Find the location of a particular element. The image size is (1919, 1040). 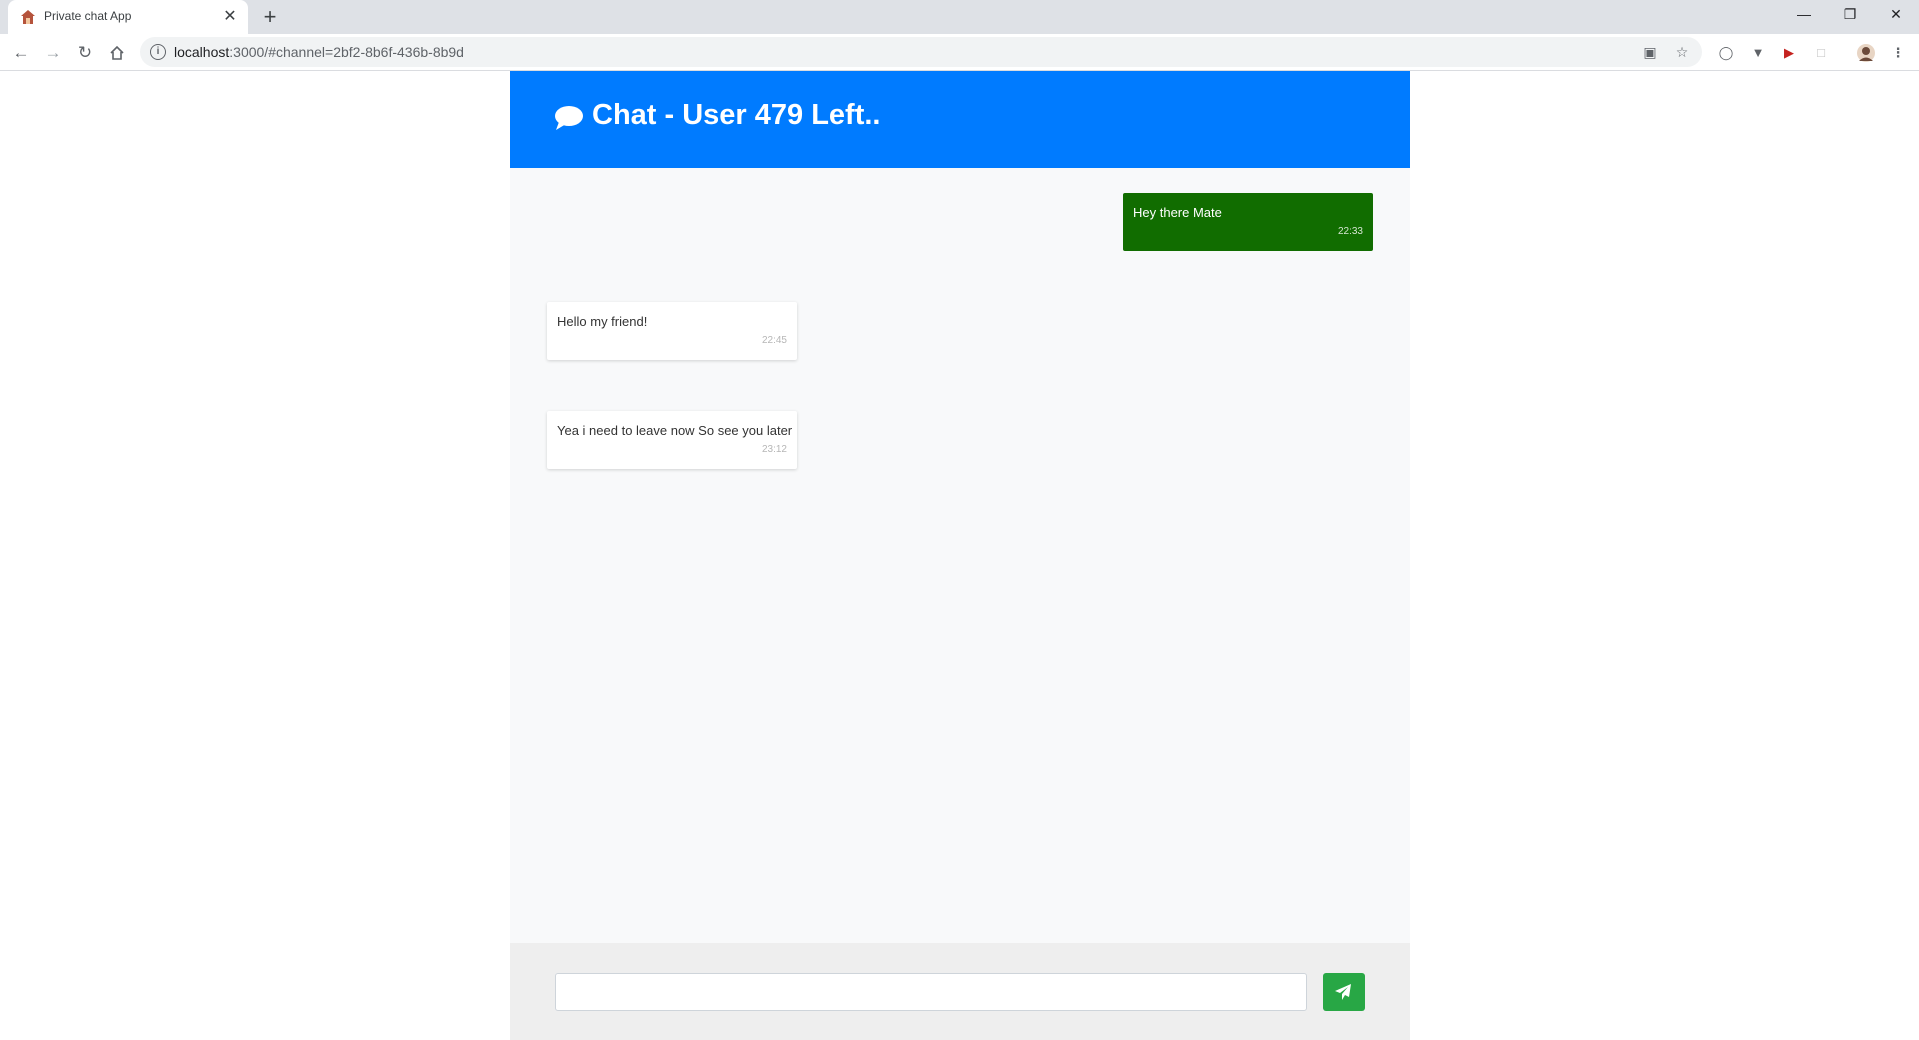

blank-extension-icon: □ is located at coordinates (1821, 53).